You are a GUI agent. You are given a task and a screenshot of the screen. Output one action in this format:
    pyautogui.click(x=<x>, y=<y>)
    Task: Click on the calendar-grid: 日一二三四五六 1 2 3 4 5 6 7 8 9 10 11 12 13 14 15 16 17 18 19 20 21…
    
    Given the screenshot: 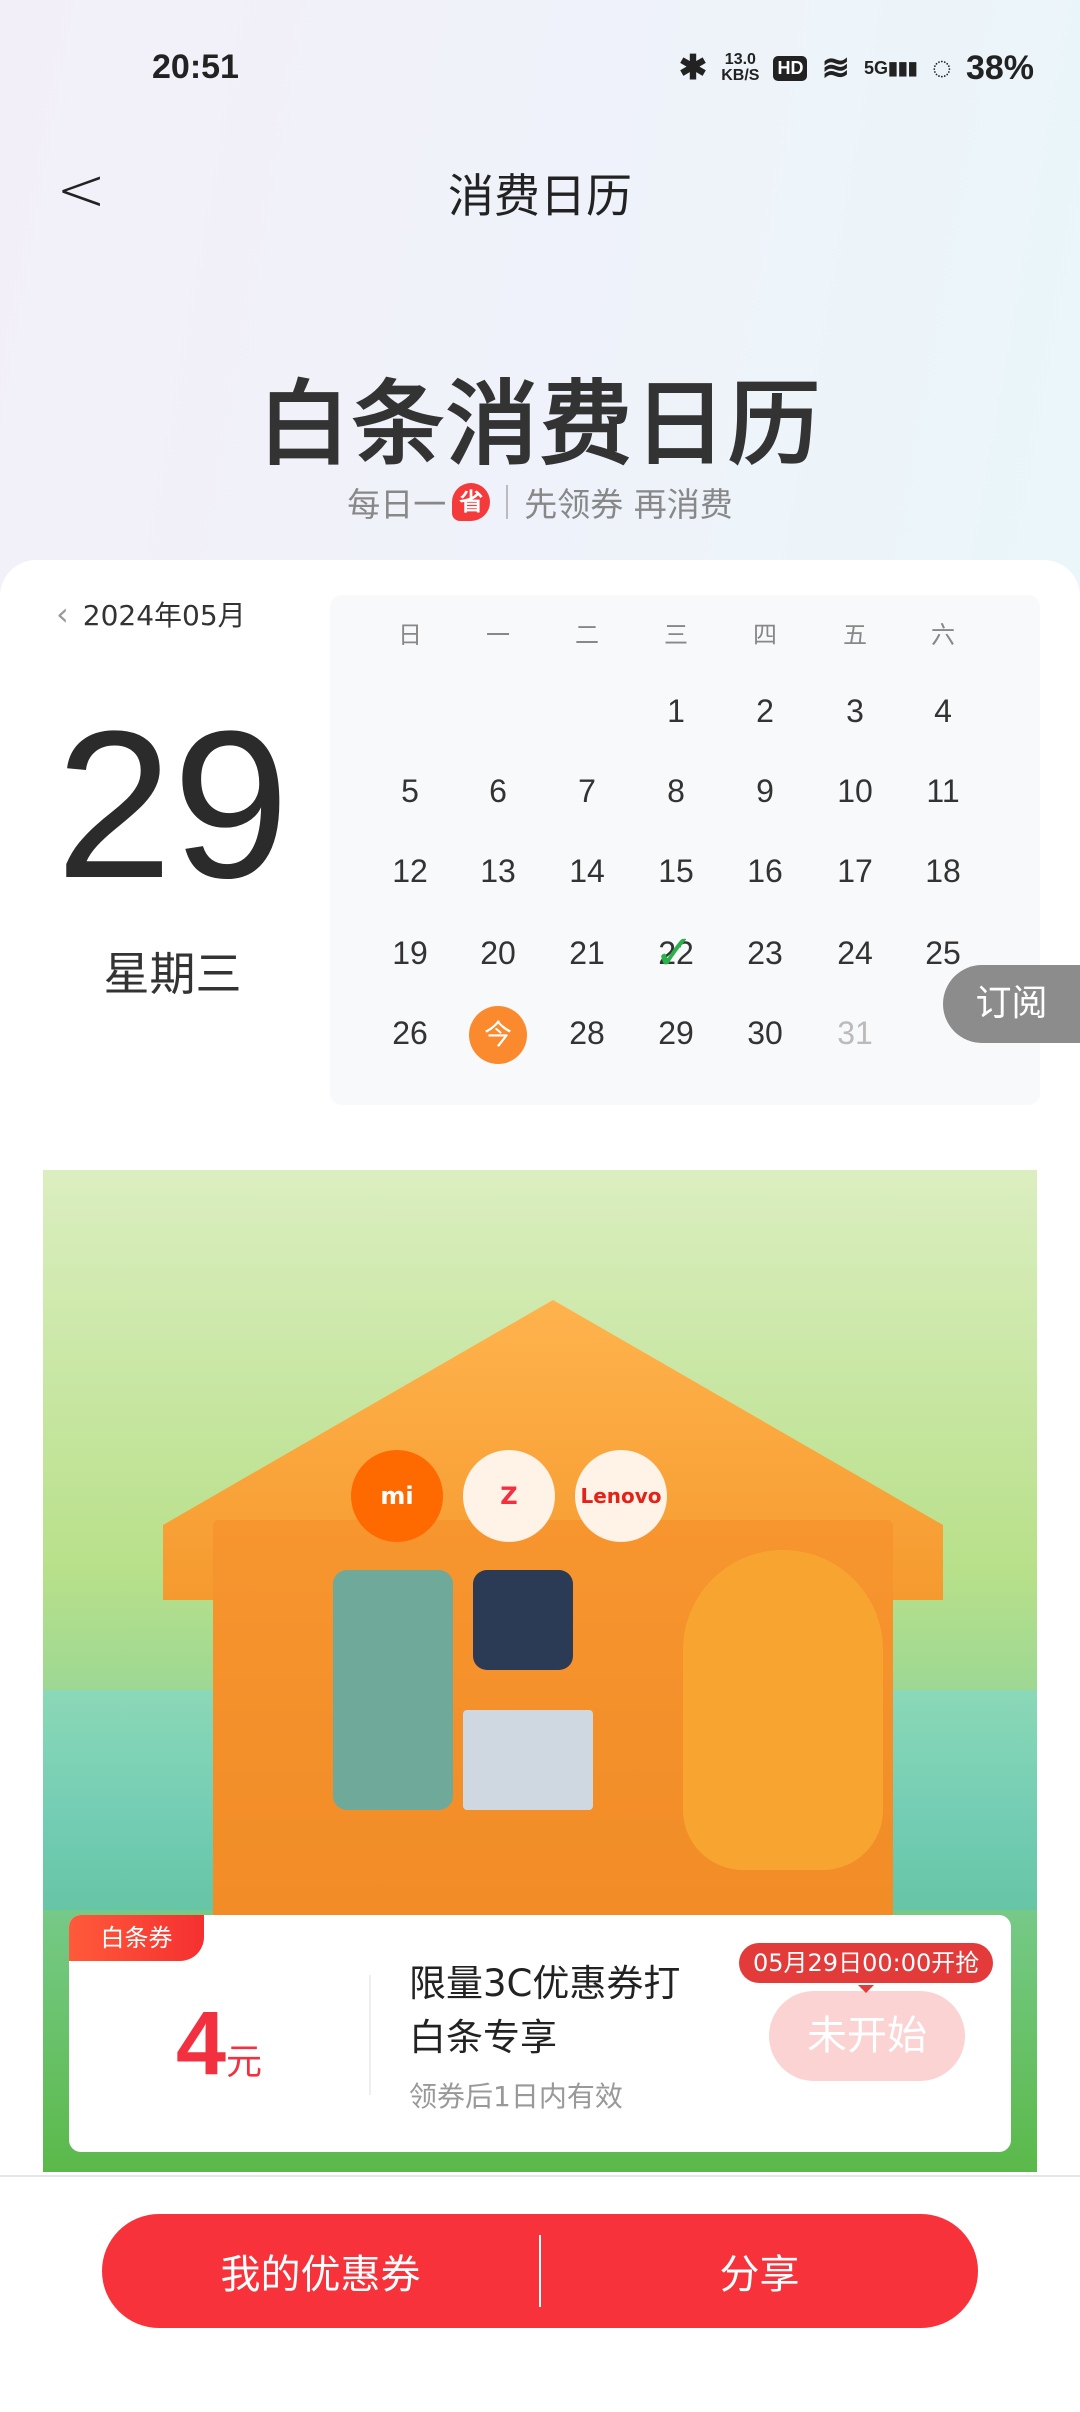 What is the action you would take?
    pyautogui.click(x=685, y=850)
    